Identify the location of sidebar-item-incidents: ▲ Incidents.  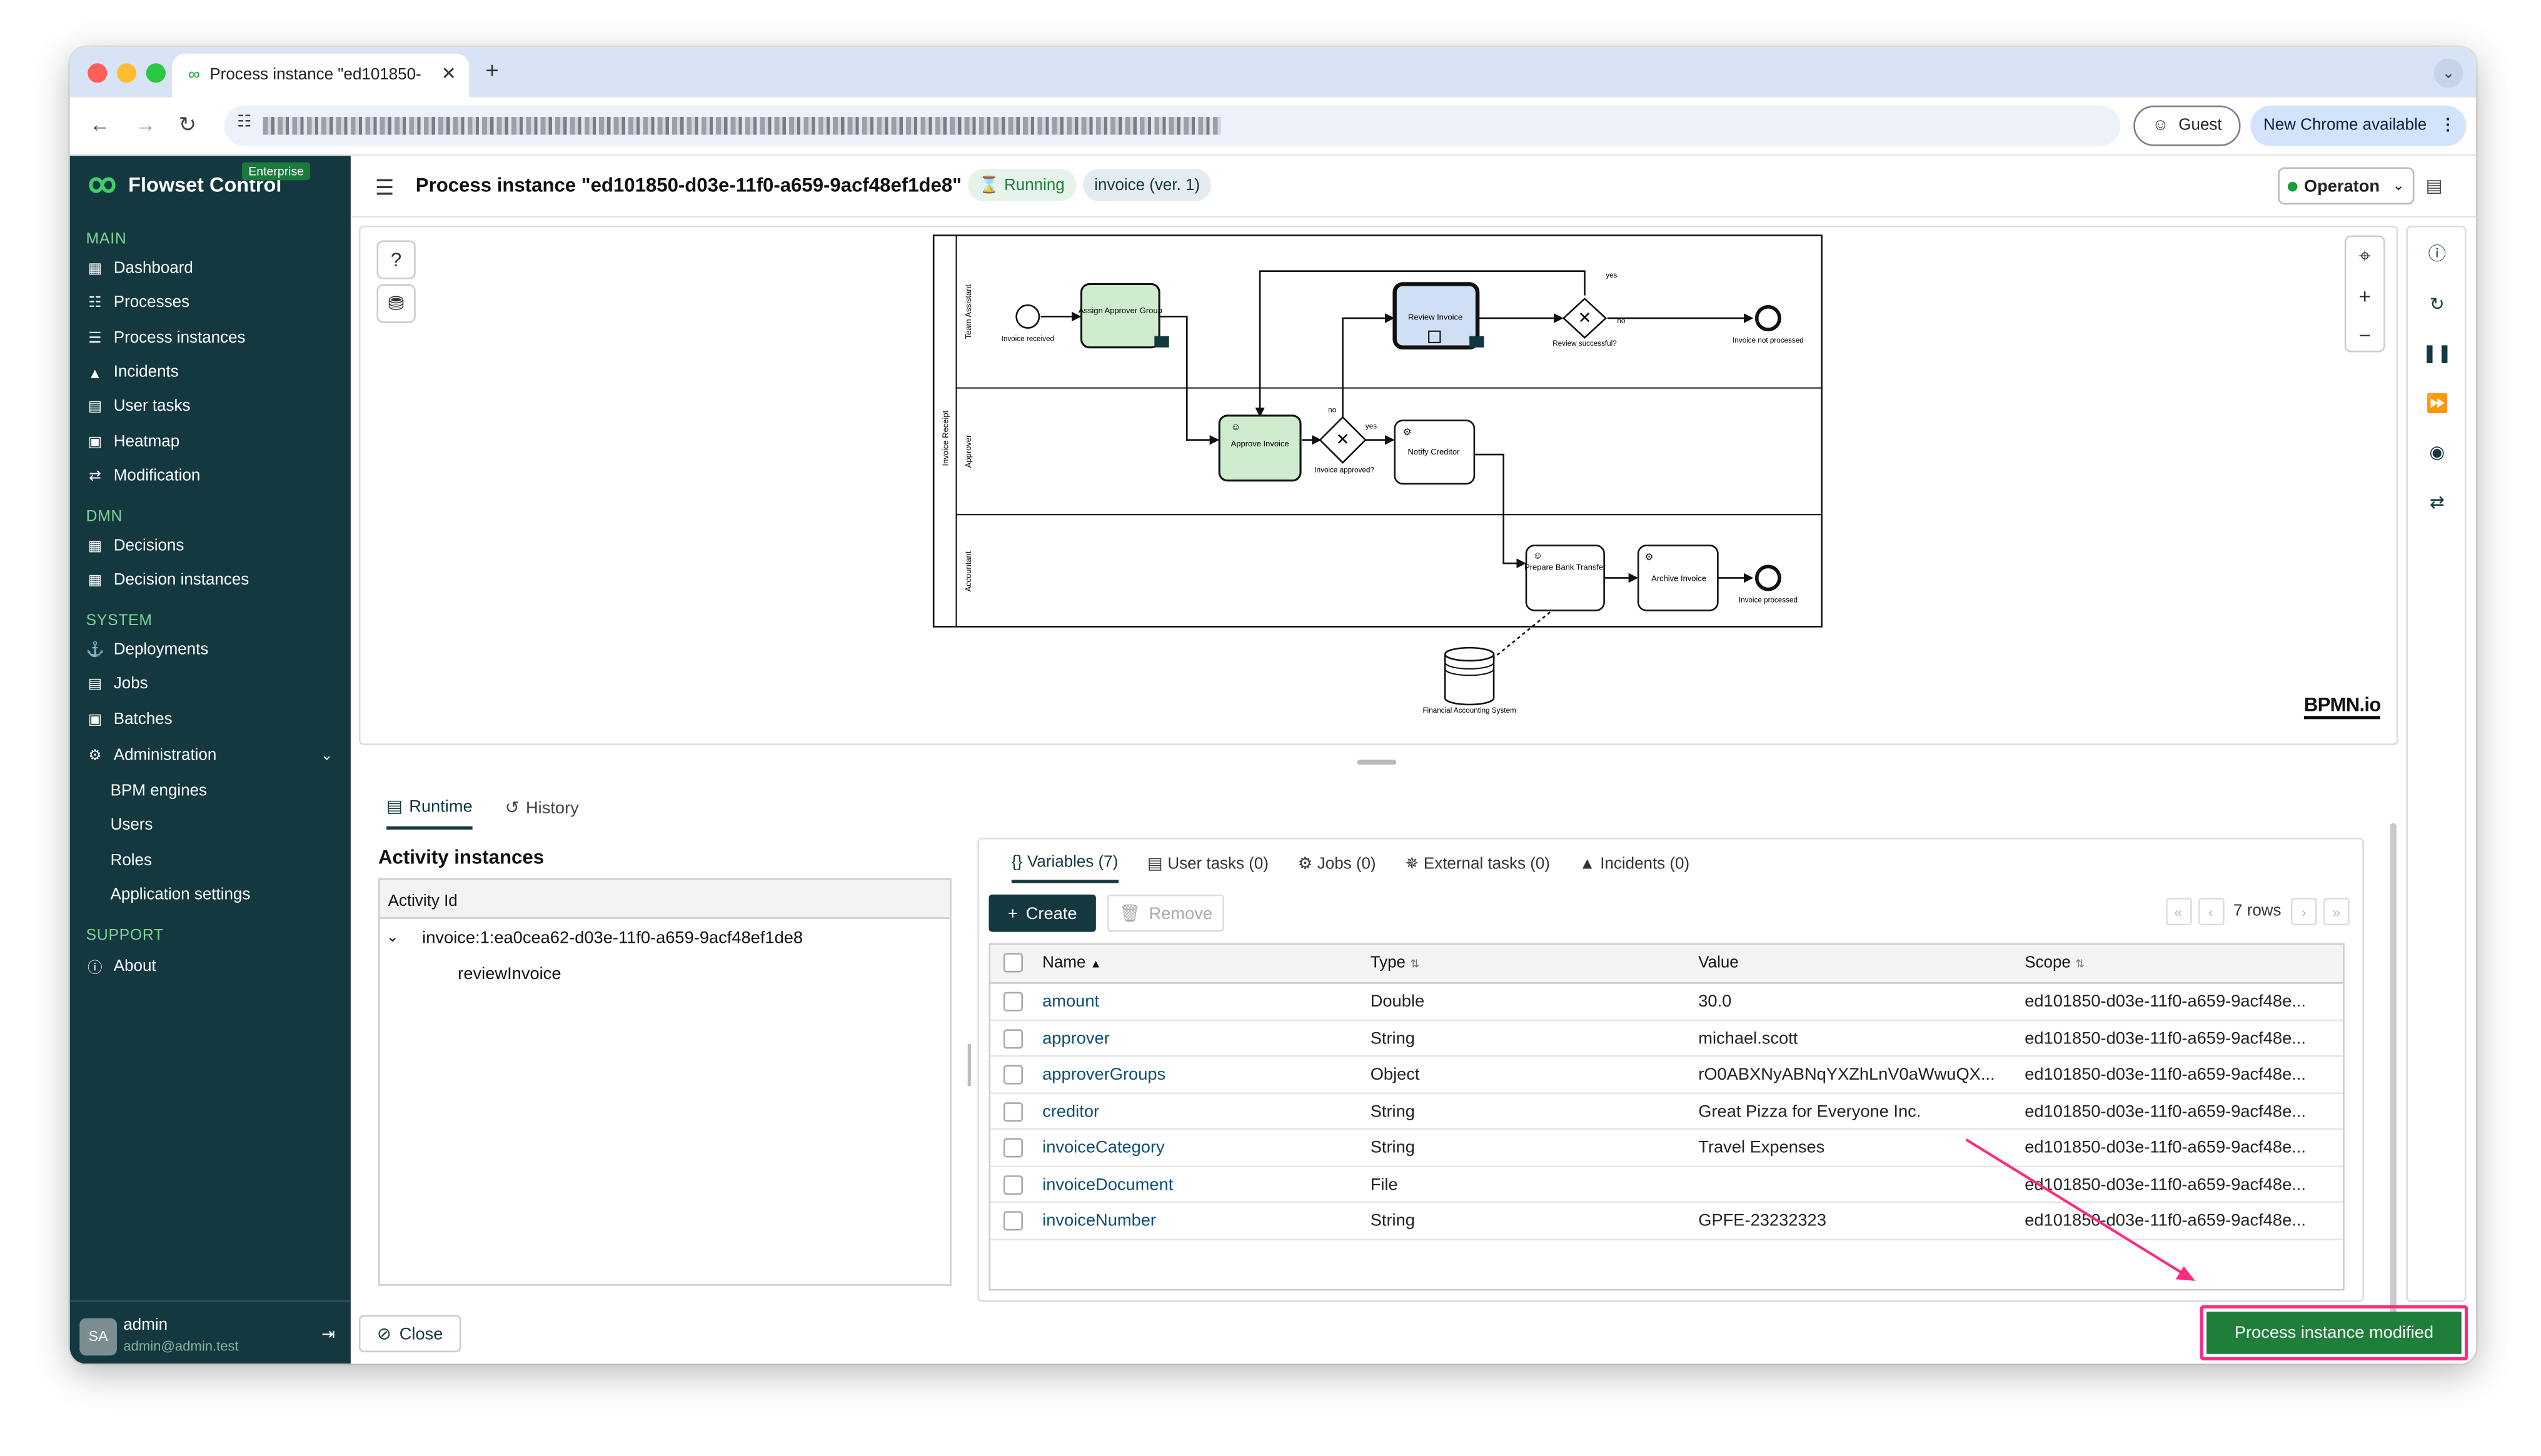
(132, 373).